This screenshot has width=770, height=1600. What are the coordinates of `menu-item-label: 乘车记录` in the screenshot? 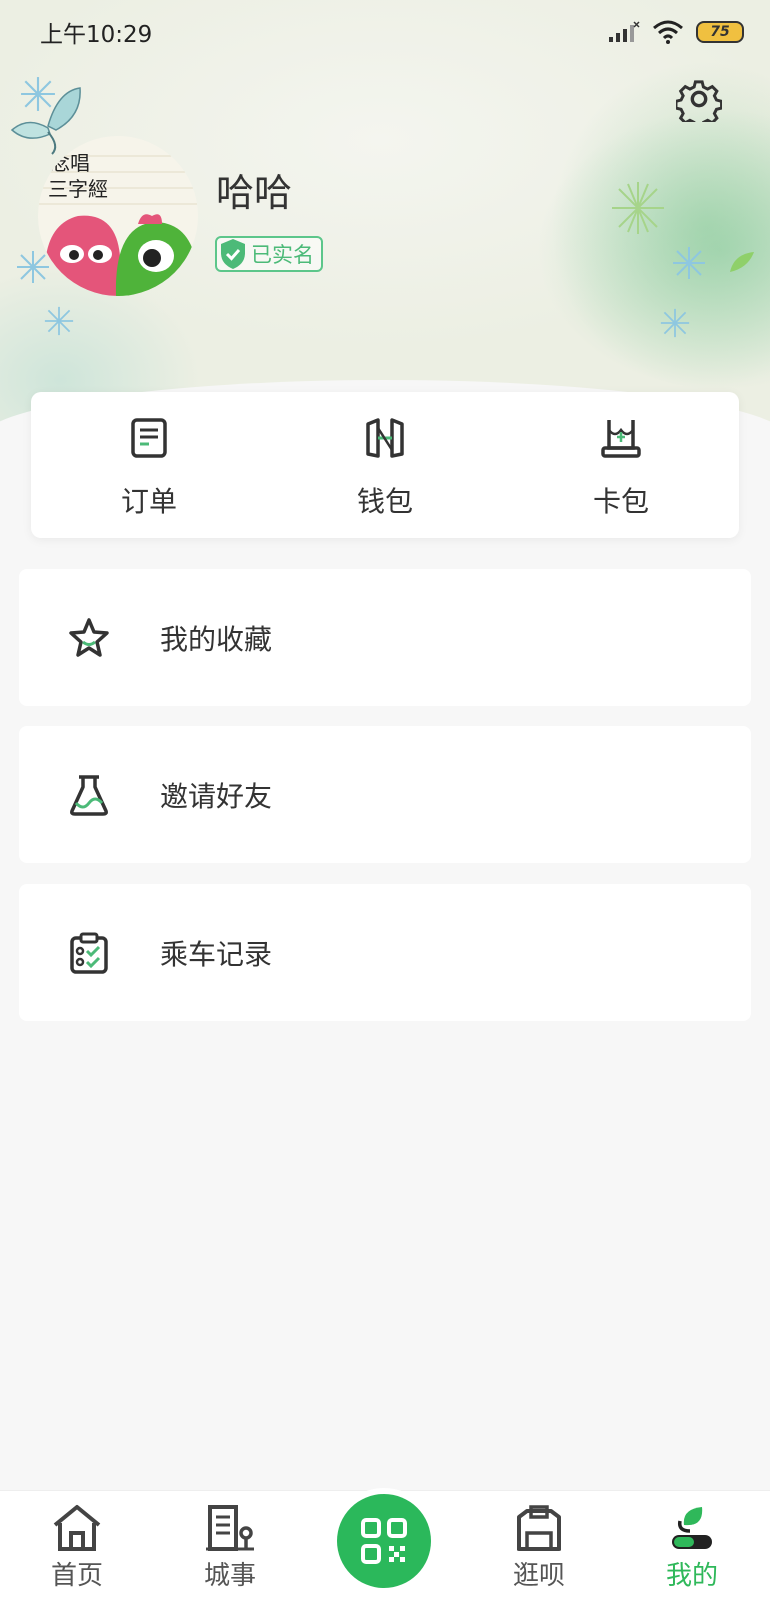 It's located at (216, 954).